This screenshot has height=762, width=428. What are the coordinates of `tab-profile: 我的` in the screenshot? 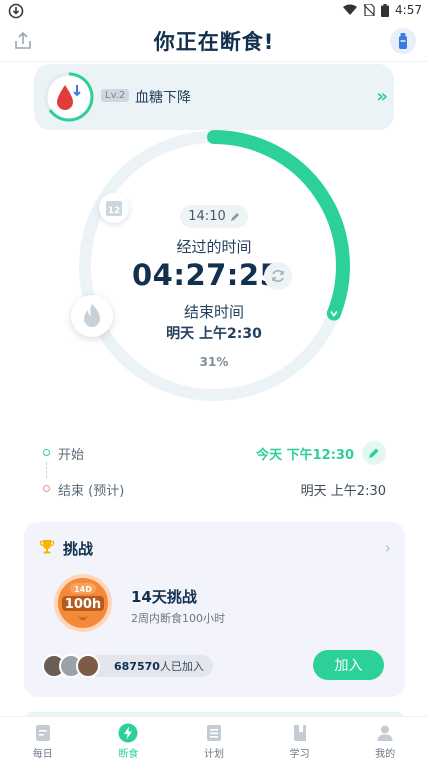 It's located at (385, 739).